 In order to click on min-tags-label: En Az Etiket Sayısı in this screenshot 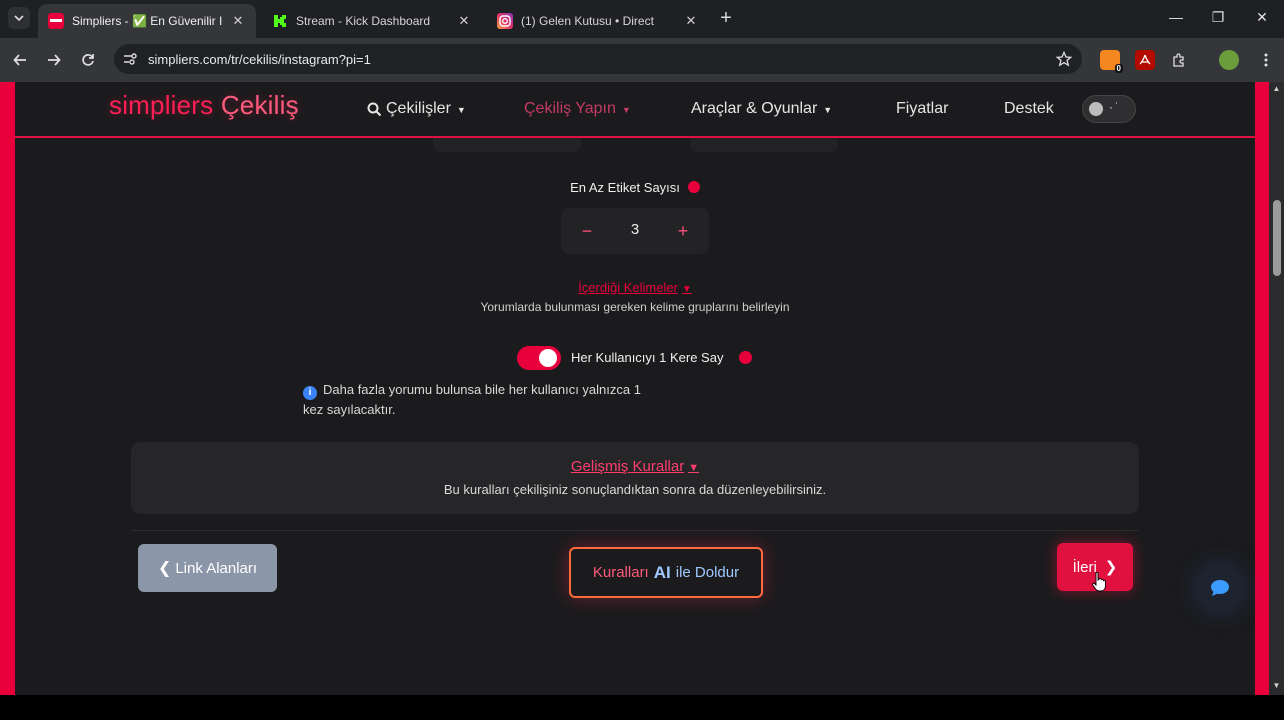, I will do `click(635, 187)`.